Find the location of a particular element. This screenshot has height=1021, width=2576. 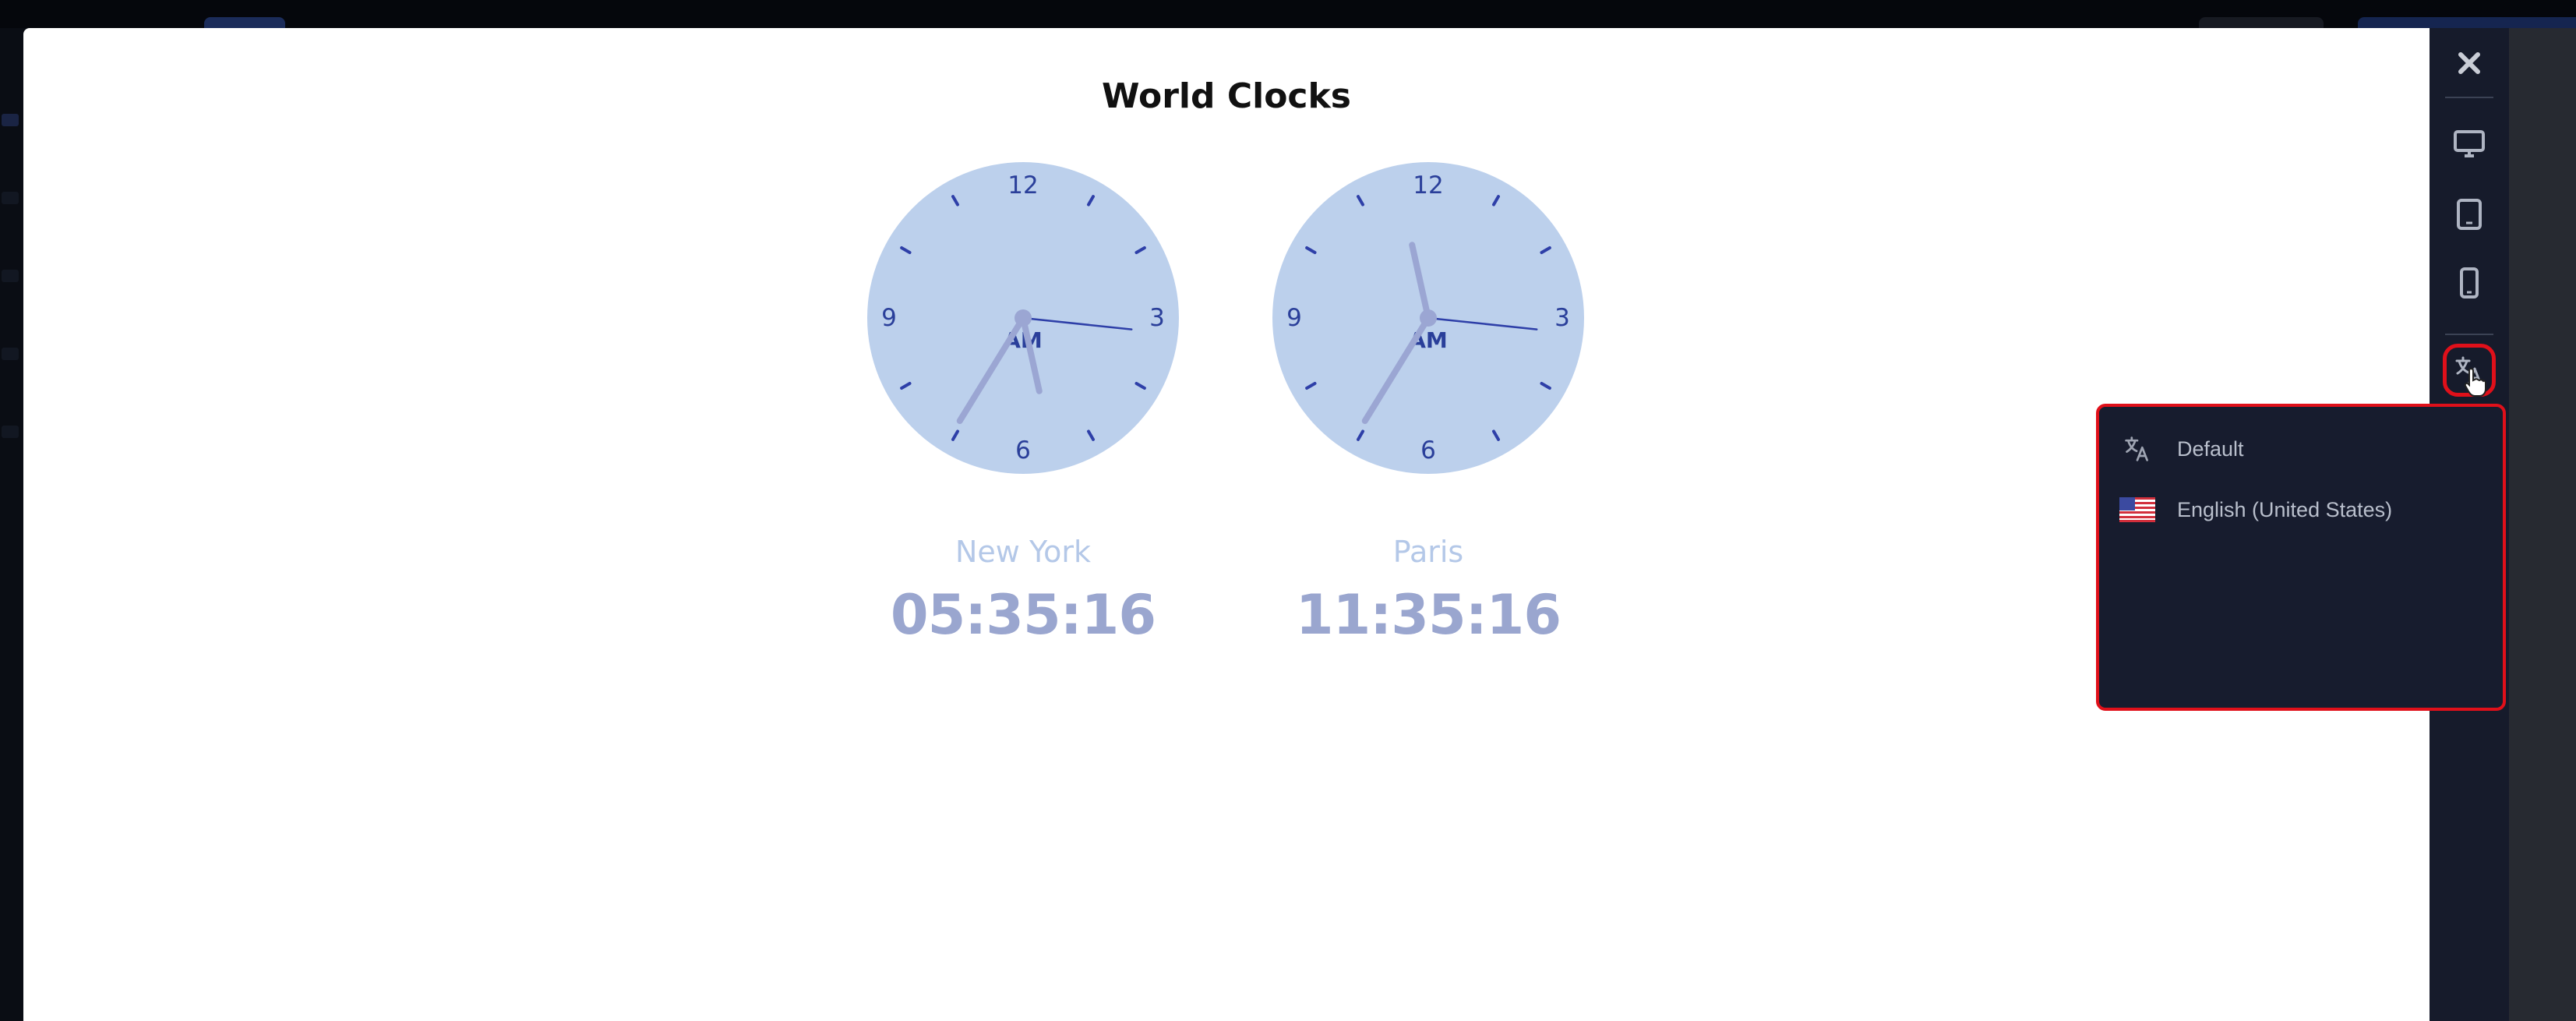

mobile-view-button is located at coordinates (2469, 283).